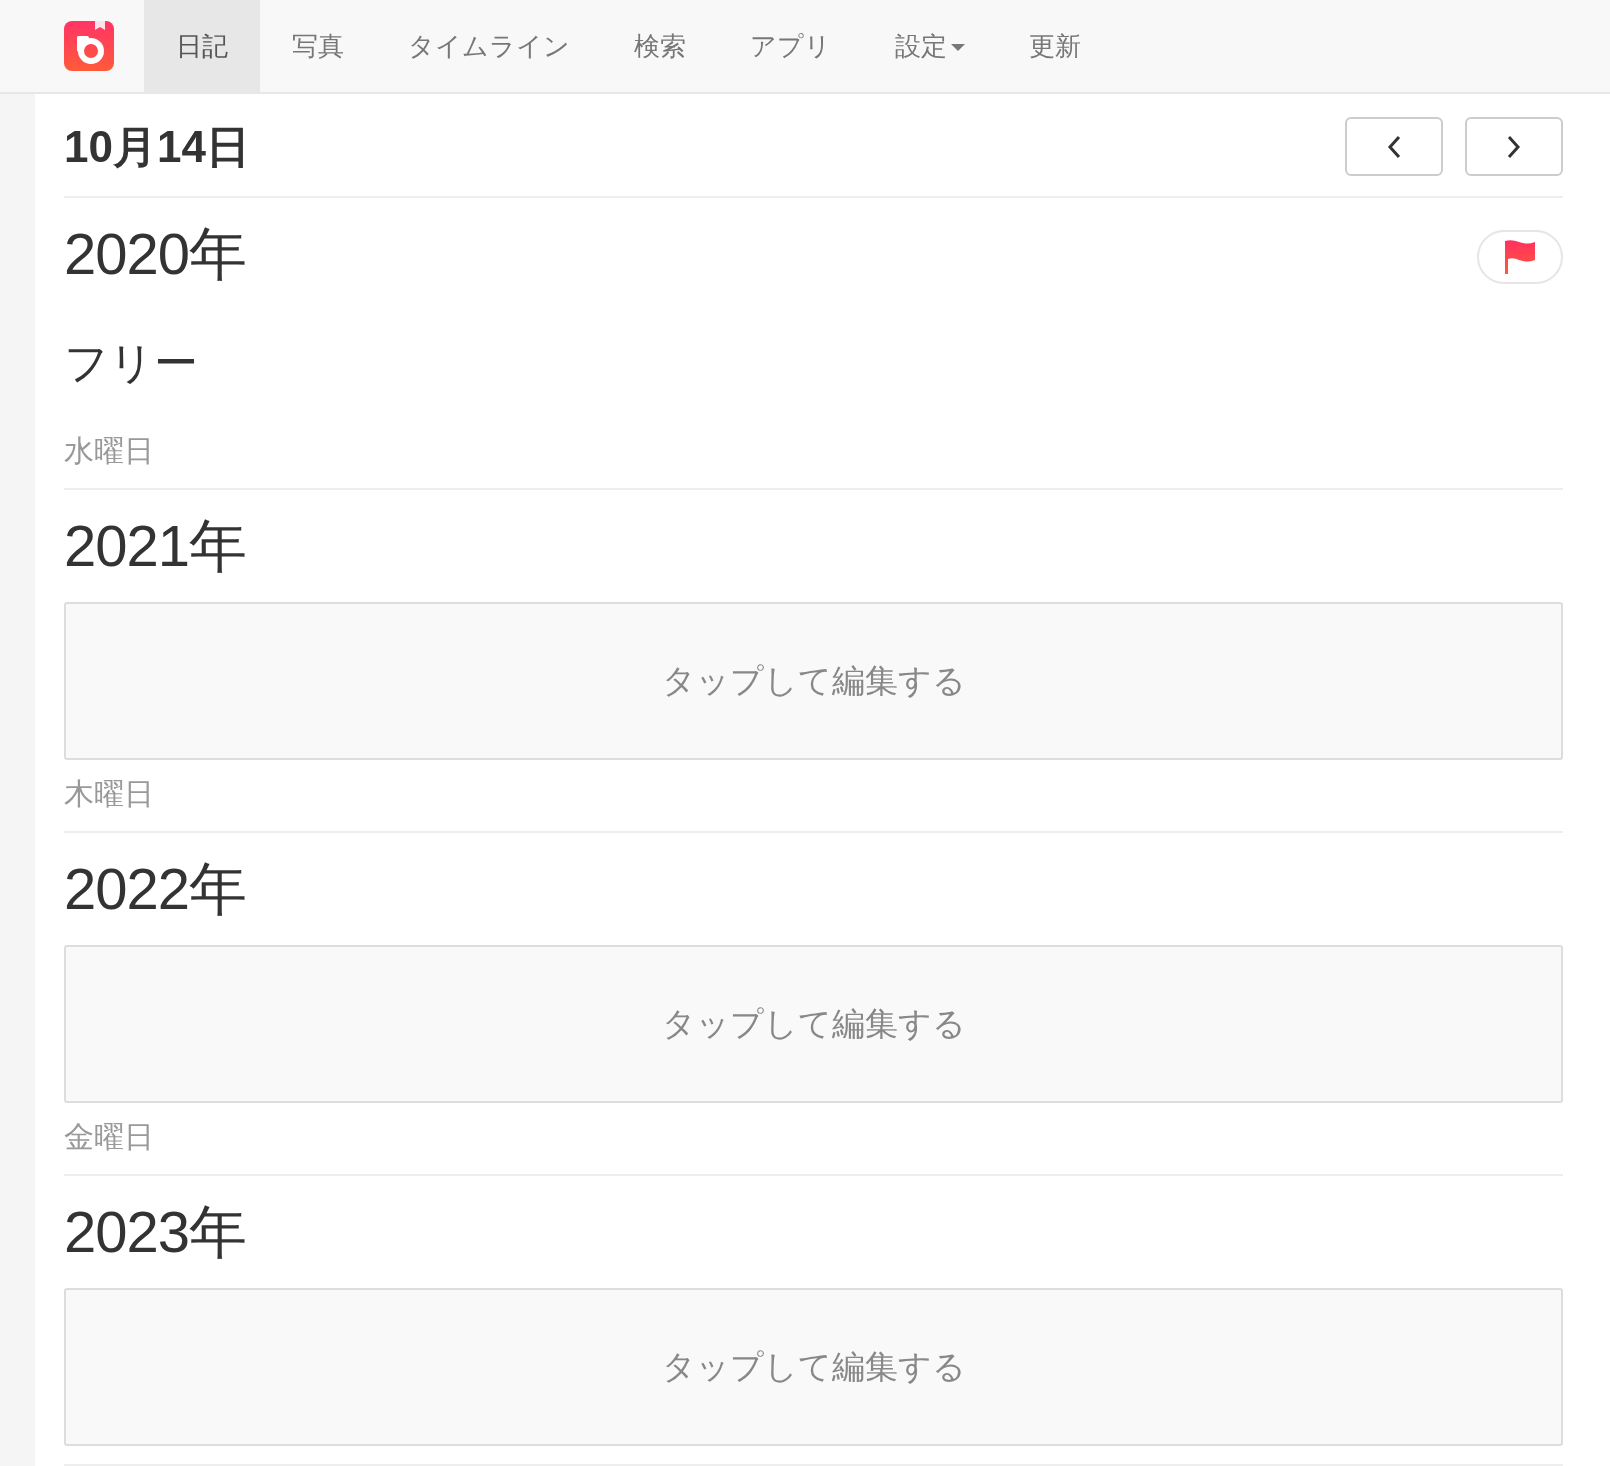  What do you see at coordinates (318, 46) in the screenshot?
I see `nav-tab: 写真` at bounding box center [318, 46].